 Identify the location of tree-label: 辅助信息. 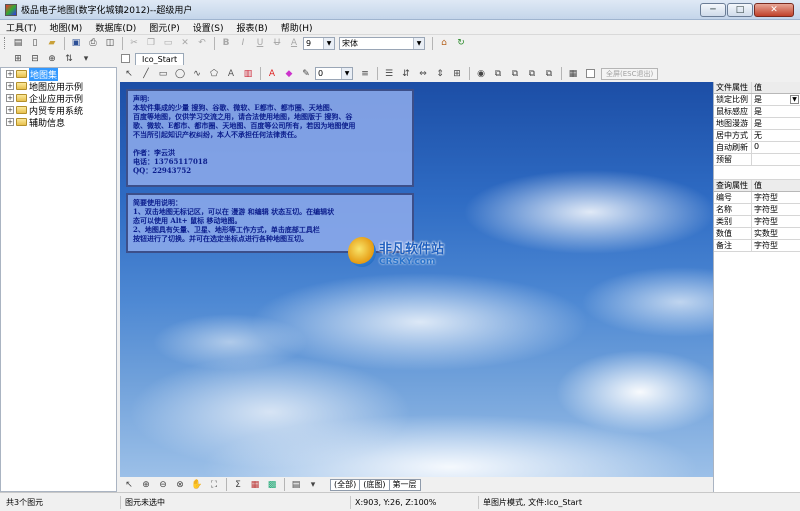
(47, 122).